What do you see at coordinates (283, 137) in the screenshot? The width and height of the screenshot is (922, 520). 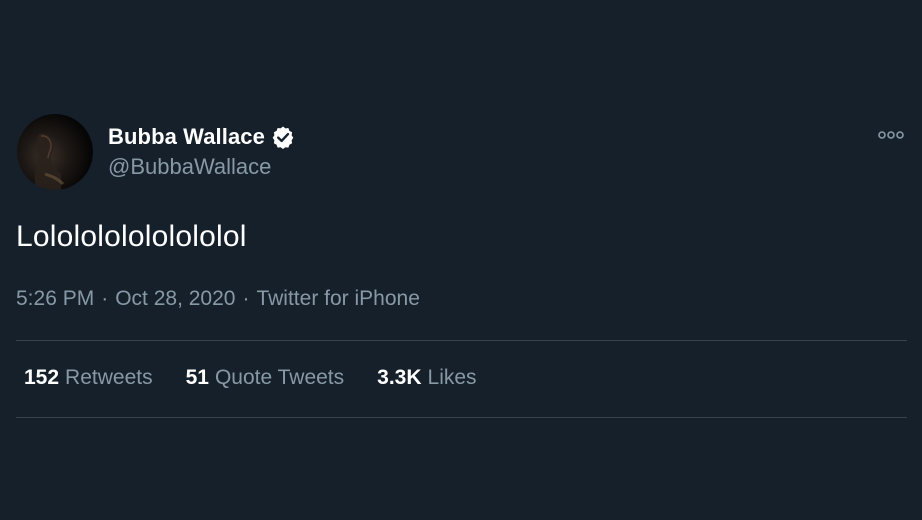 I see `verified-badge-icon` at bounding box center [283, 137].